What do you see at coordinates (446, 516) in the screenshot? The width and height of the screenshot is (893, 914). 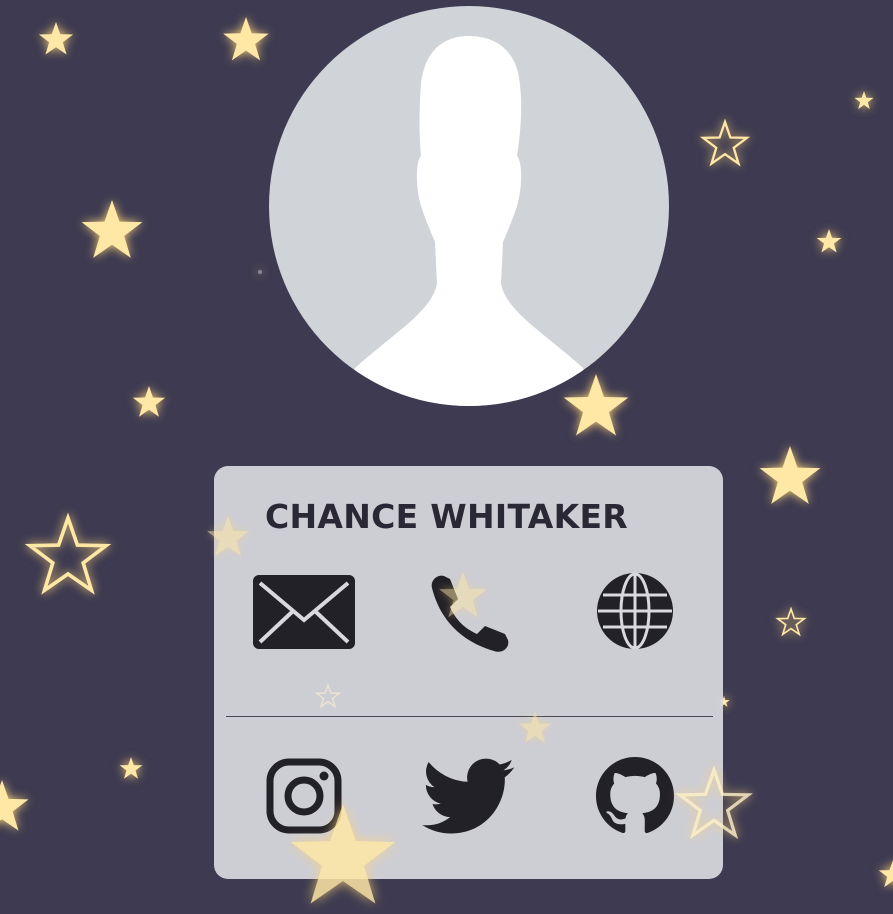 I see `profile-name: CHANCE WHITAKER` at bounding box center [446, 516].